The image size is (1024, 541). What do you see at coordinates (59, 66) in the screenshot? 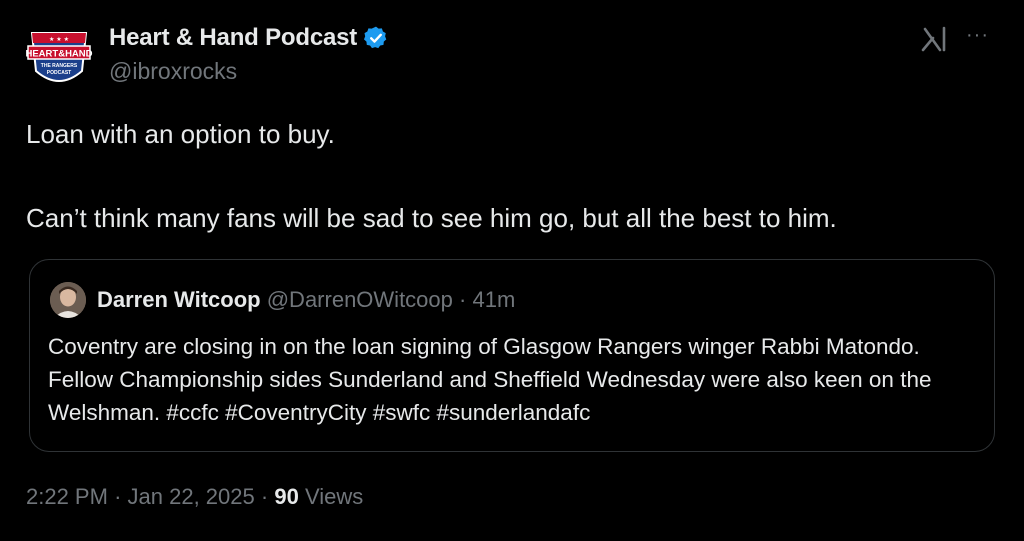
I see `avatar-subtext-1: THE RANGERS` at bounding box center [59, 66].